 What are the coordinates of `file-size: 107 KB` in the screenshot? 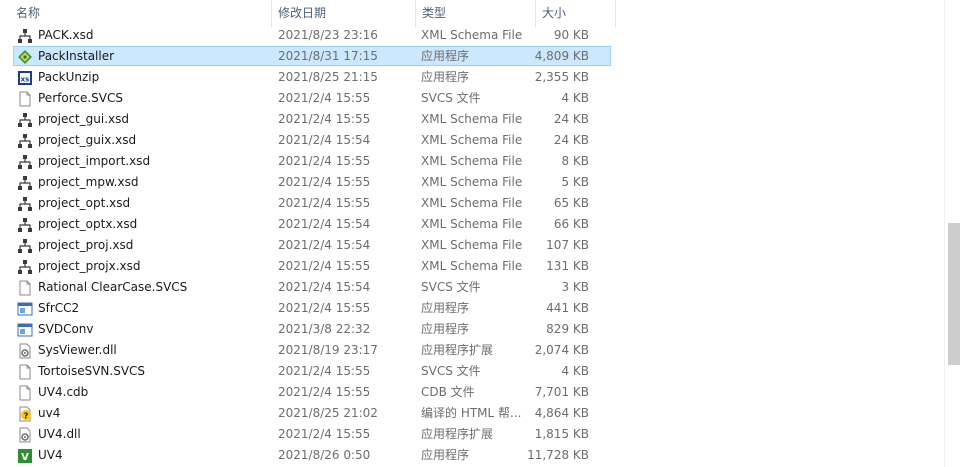 It's located at (567, 245).